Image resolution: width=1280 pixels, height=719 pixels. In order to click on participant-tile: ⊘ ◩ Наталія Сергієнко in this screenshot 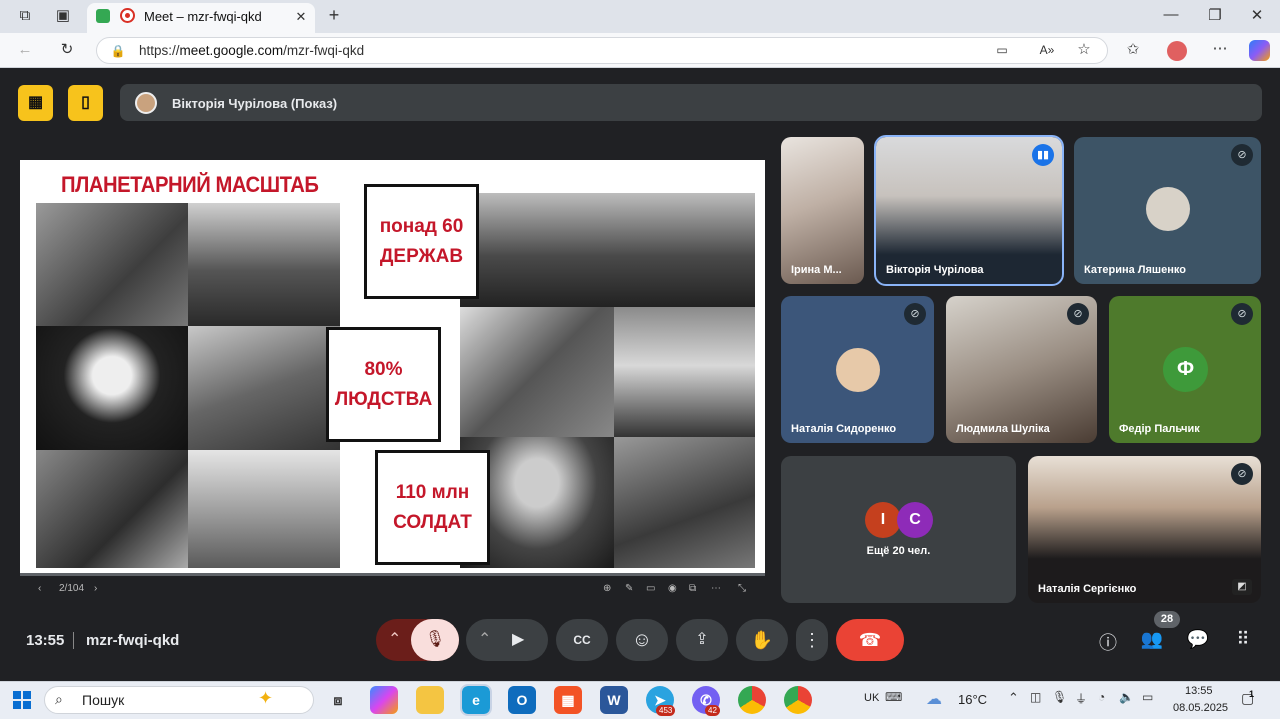, I will do `click(1144, 529)`.